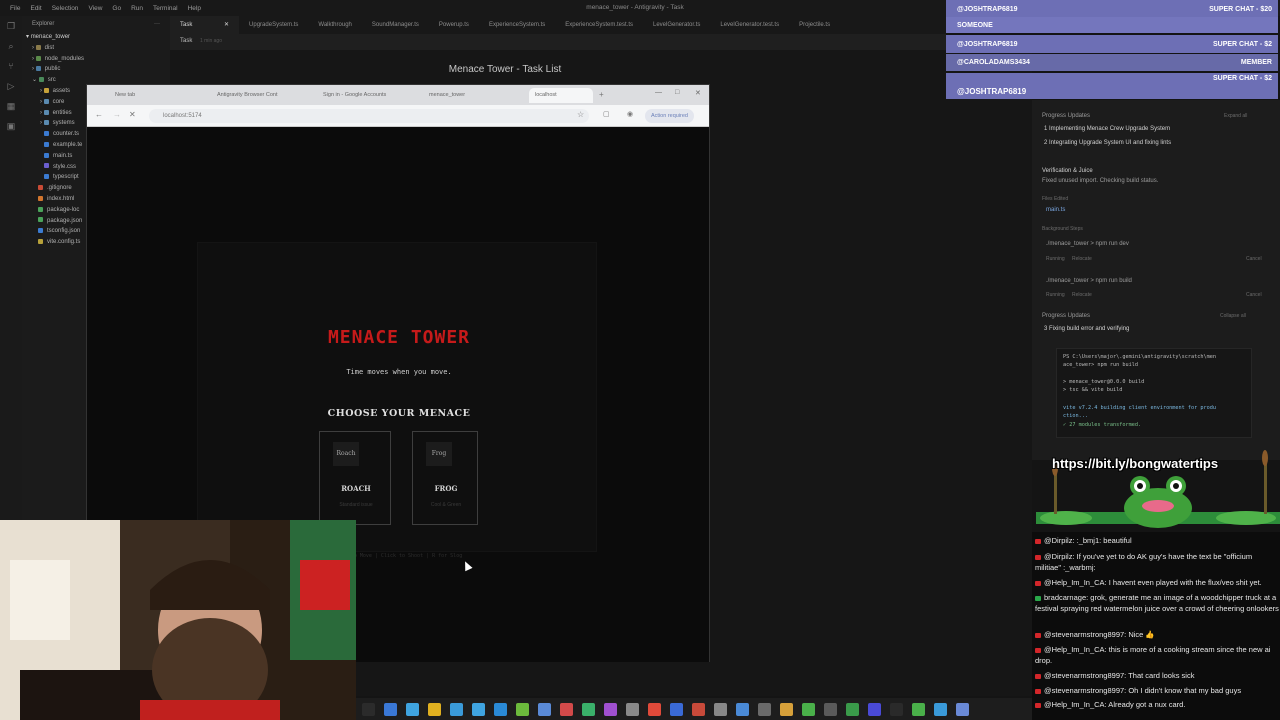 This screenshot has height=720, width=1280. What do you see at coordinates (658, 92) in the screenshot?
I see `minimize-icon: —` at bounding box center [658, 92].